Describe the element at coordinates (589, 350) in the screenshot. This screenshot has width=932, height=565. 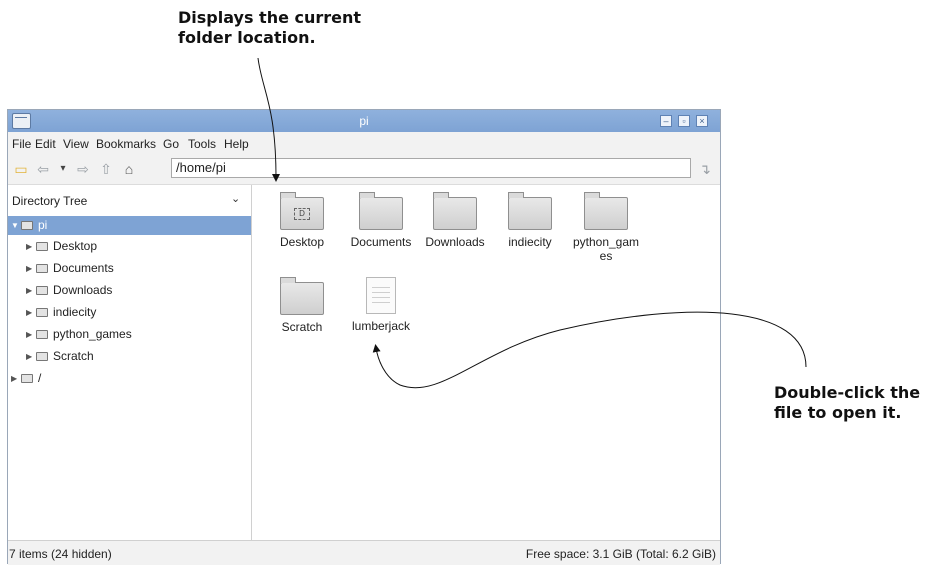
I see `callout-right-arrow` at that location.